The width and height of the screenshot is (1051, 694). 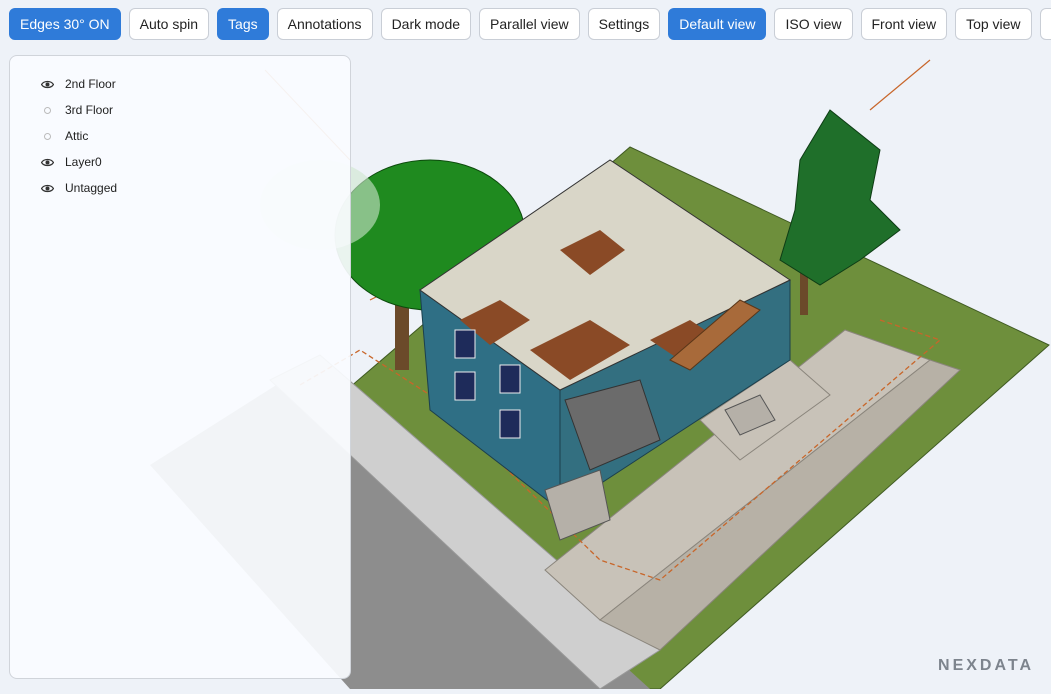 I want to click on top-view-button: Top view, so click(x=993, y=24).